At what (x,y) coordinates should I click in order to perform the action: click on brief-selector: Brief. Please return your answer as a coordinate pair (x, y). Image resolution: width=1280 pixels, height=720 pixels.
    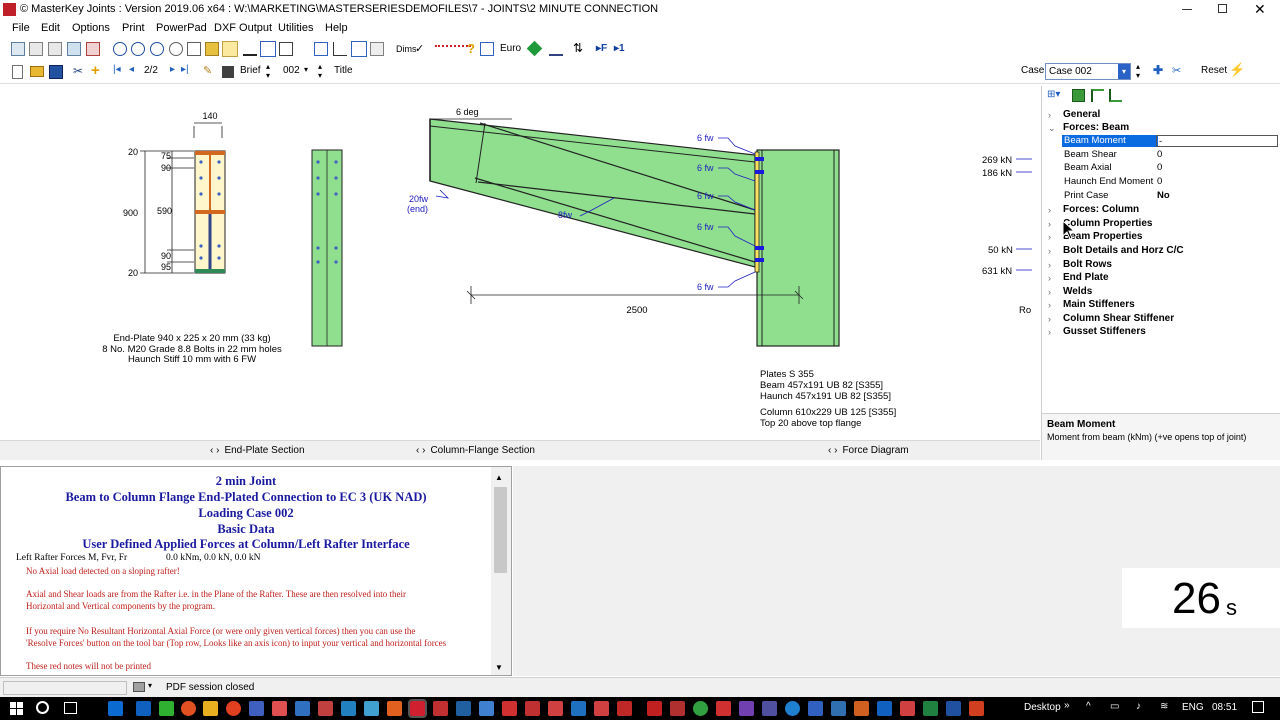
    Looking at the image, I should click on (250, 70).